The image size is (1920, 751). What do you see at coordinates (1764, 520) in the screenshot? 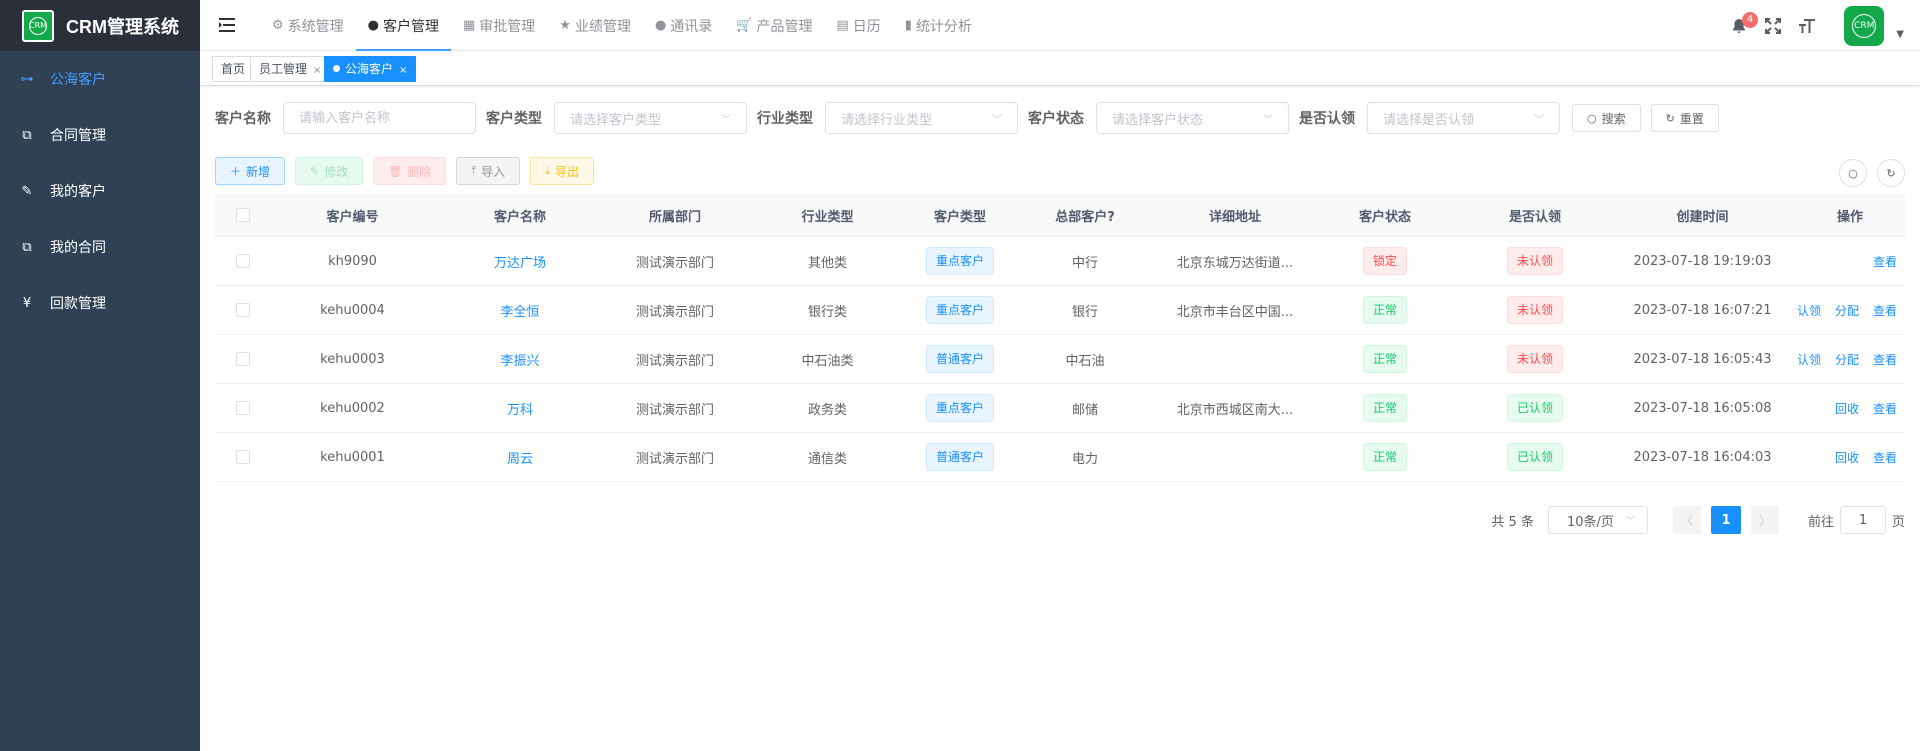
I see `next-page-button: 〉` at bounding box center [1764, 520].